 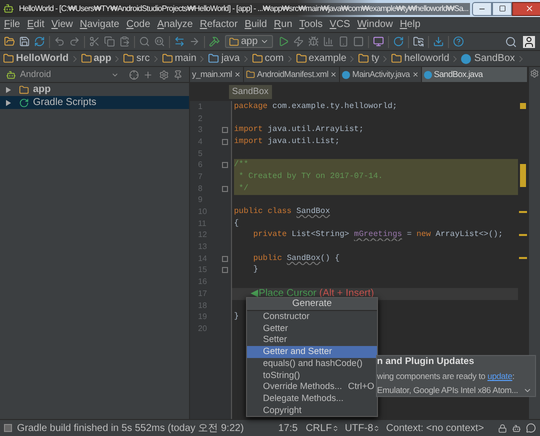 What do you see at coordinates (425, 362) in the screenshot?
I see `notification-title: n and Plugin Updates` at bounding box center [425, 362].